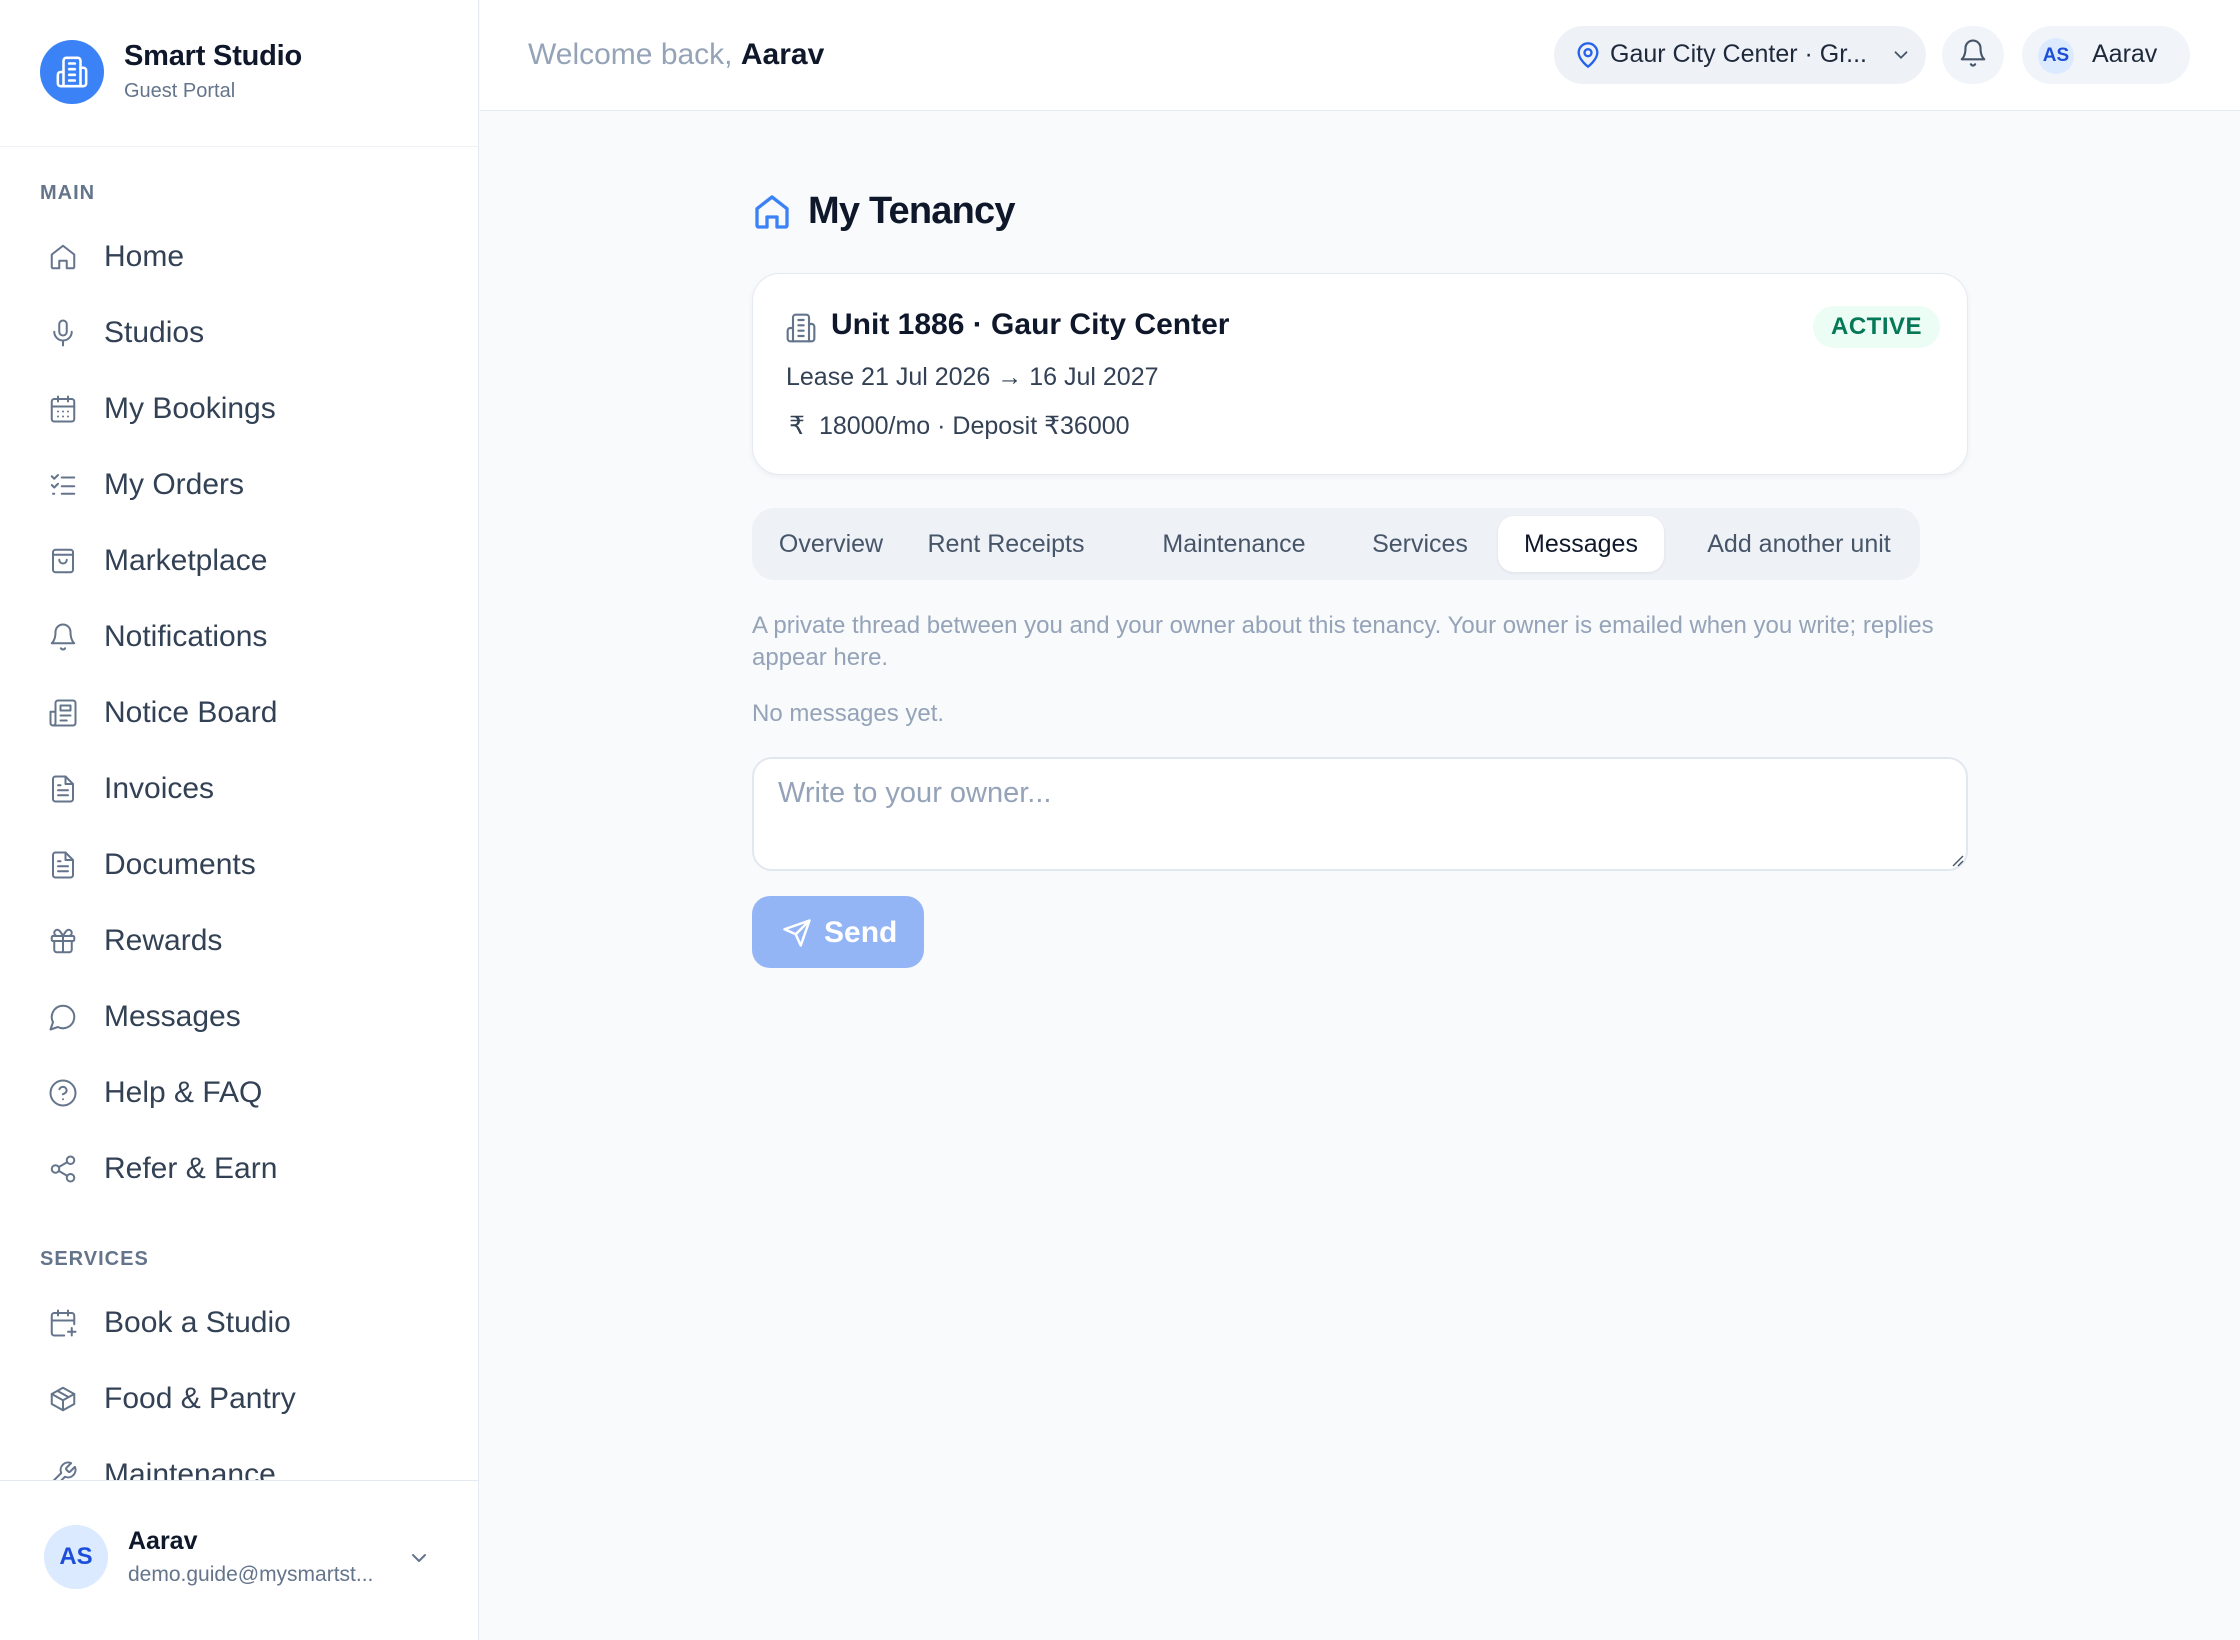 This screenshot has height=1640, width=2240. Describe the element at coordinates (63, 1470) in the screenshot. I see `wrench-icon` at that location.